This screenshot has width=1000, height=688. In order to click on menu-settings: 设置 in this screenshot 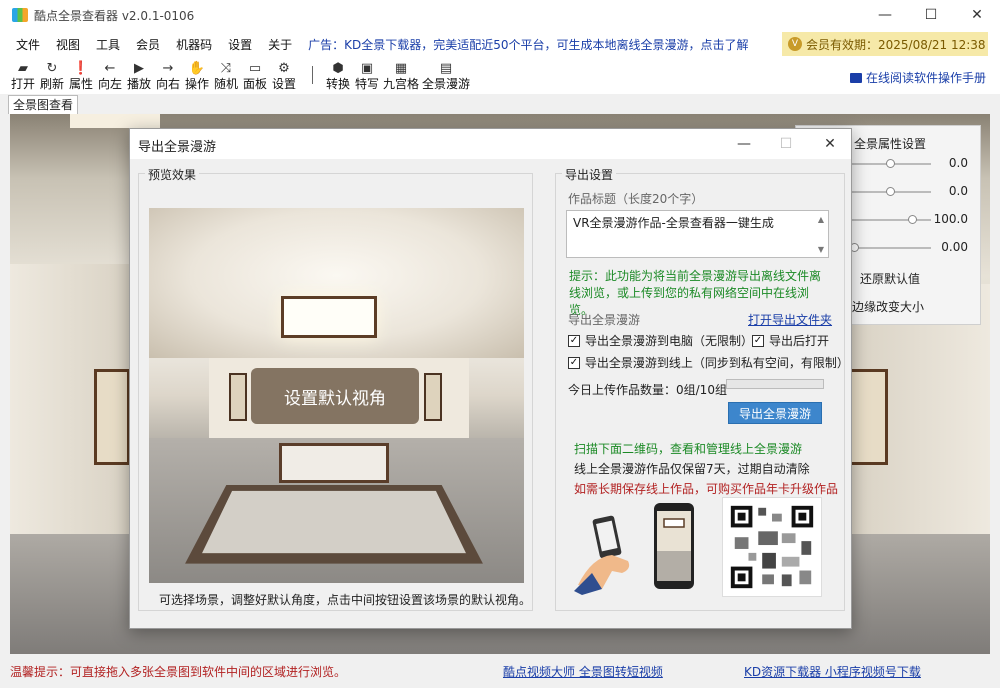, I will do `click(240, 44)`.